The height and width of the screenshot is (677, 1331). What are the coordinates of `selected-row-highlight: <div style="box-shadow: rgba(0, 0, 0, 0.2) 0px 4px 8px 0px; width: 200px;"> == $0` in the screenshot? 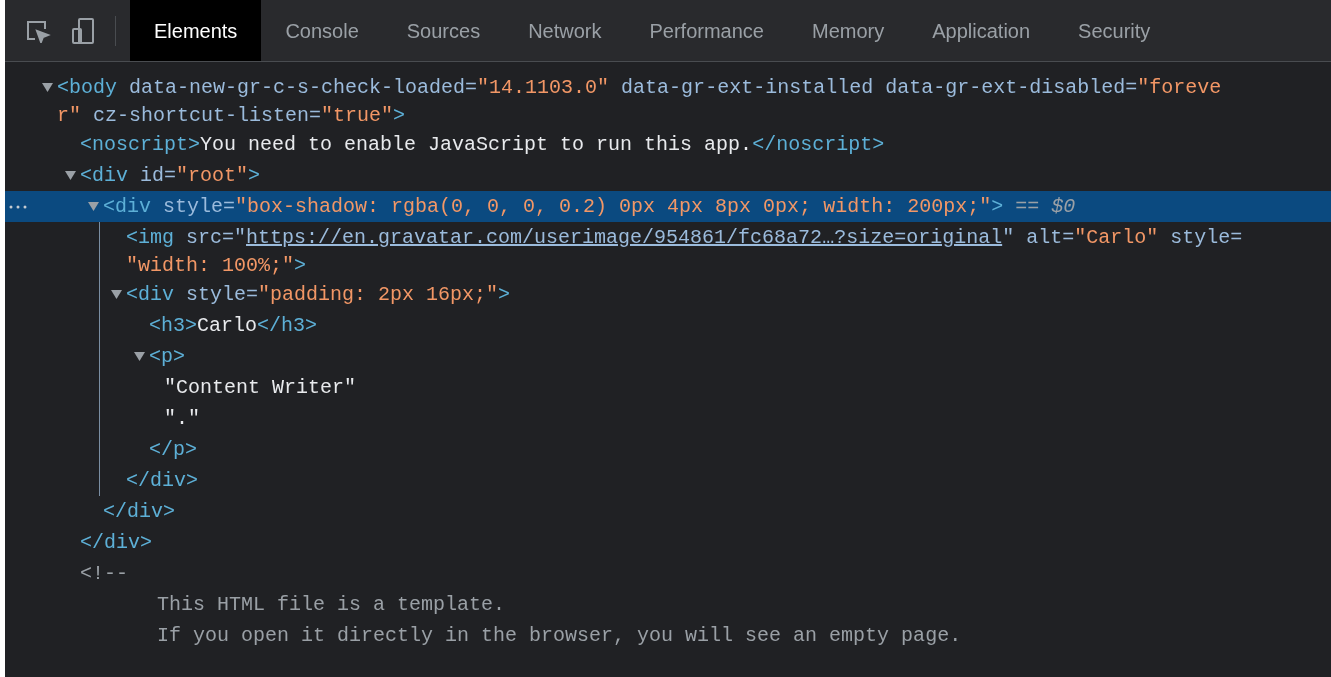 It's located at (668, 206).